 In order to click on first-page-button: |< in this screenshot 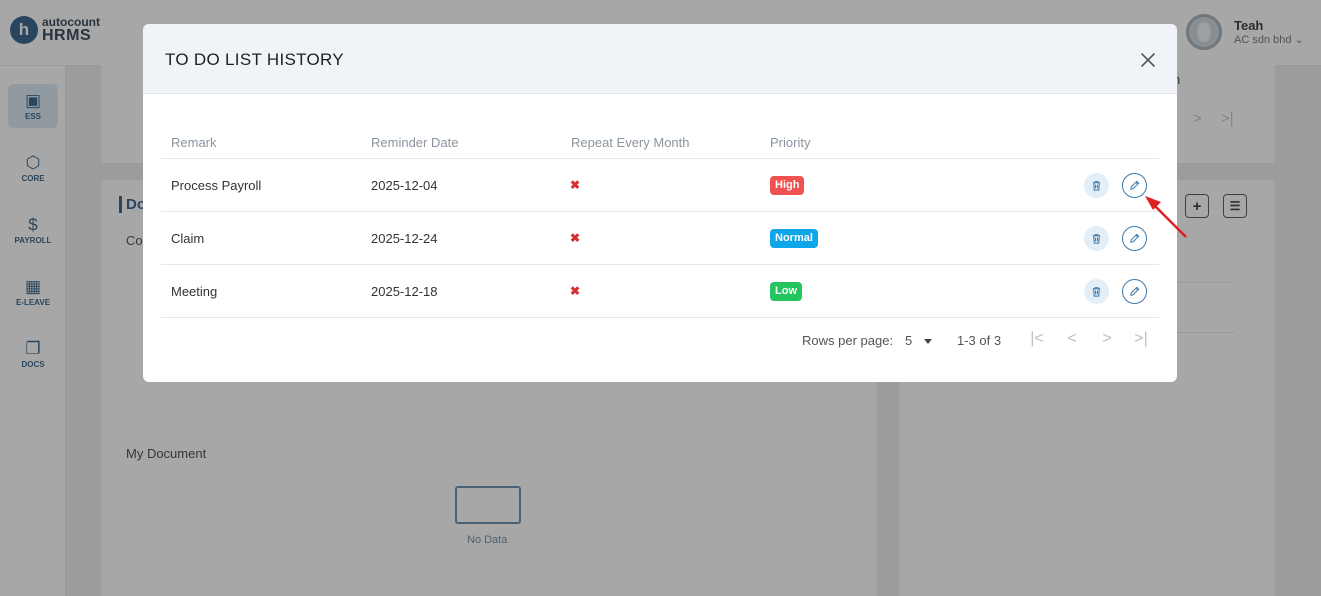, I will do `click(1037, 339)`.